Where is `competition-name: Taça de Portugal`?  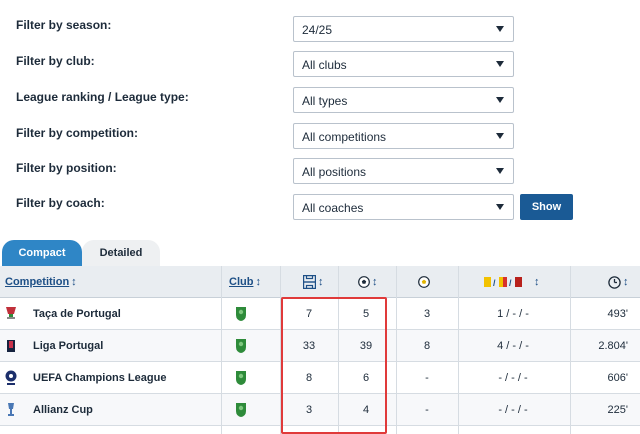
competition-name: Taça de Portugal is located at coordinates (77, 314).